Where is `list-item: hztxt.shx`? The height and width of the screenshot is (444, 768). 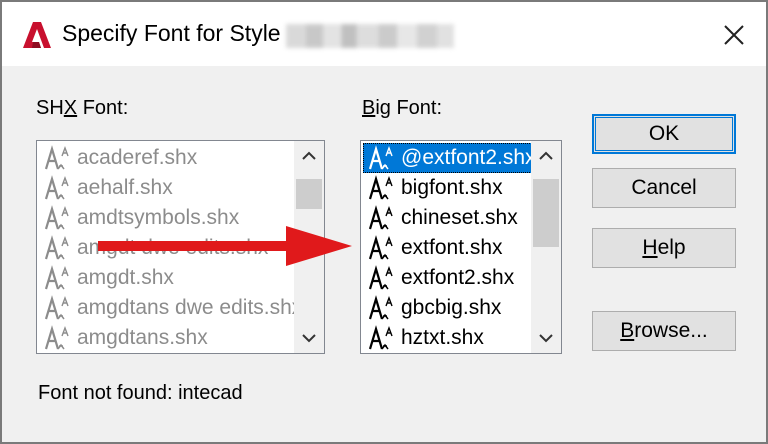 list-item: hztxt.shx is located at coordinates (449, 338).